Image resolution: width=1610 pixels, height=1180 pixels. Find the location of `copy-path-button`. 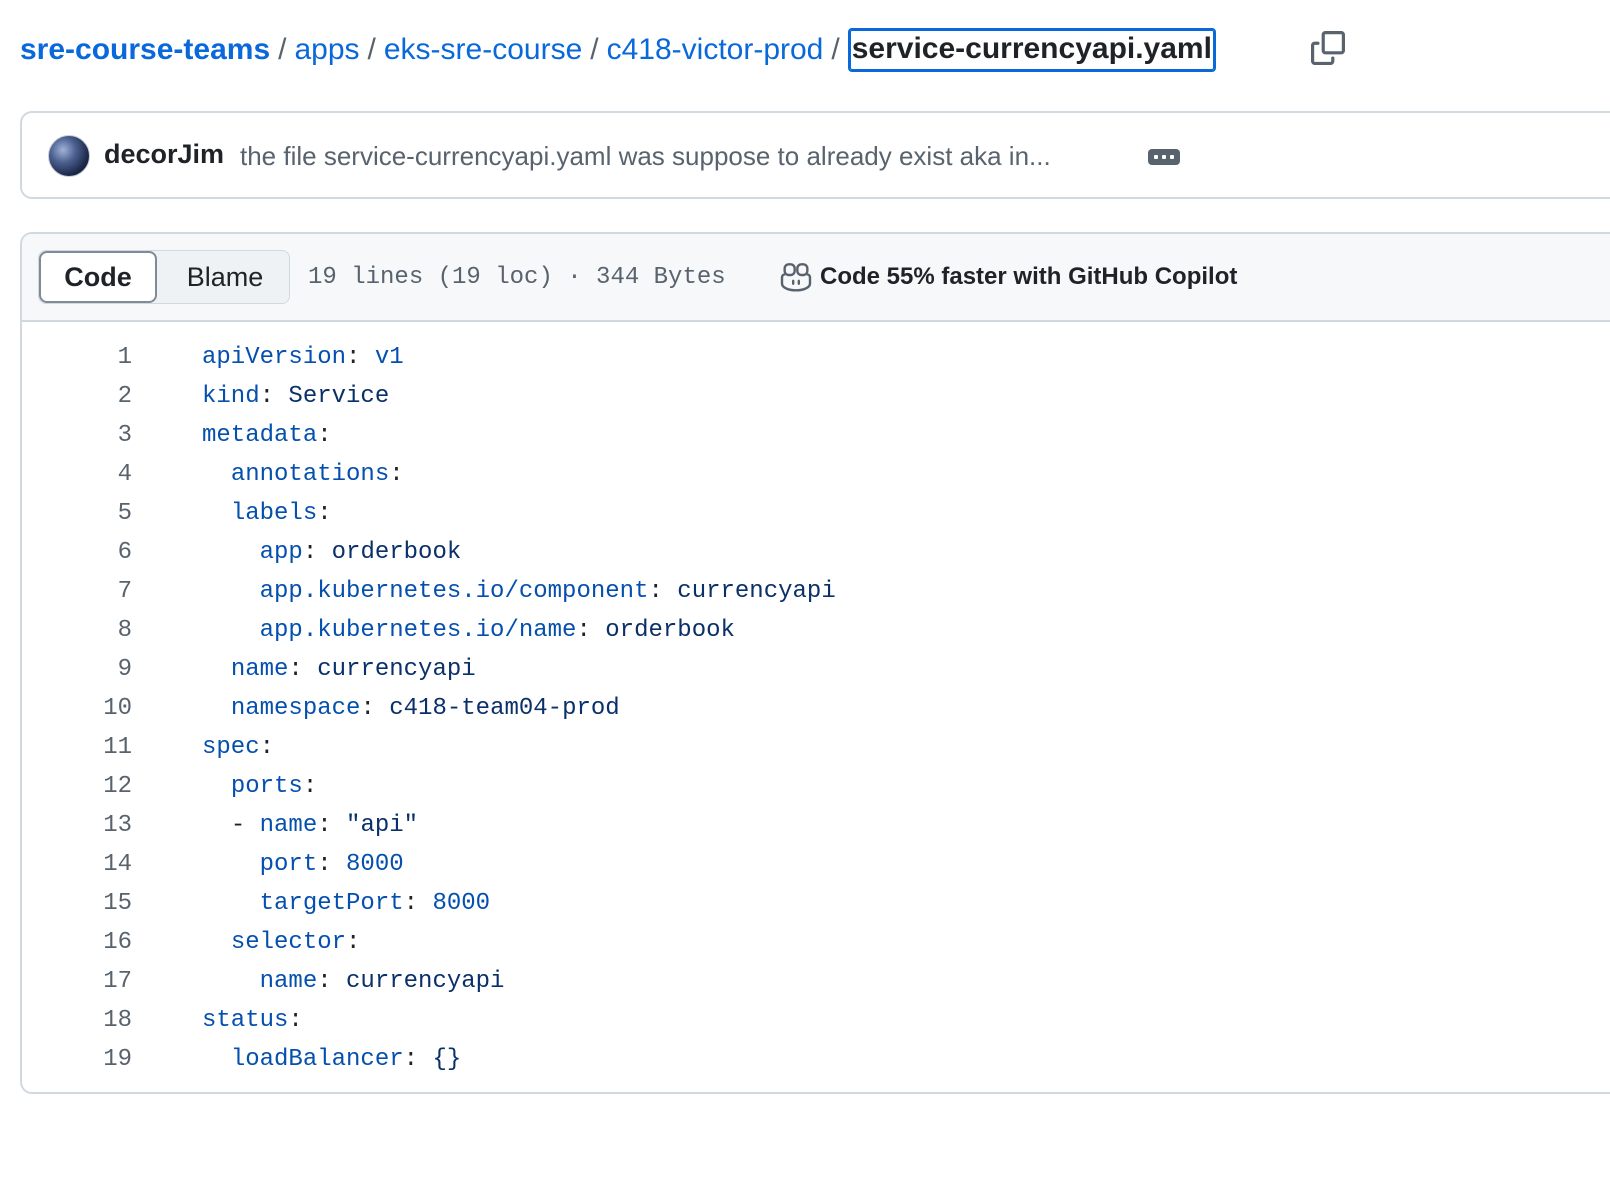

copy-path-button is located at coordinates (1328, 48).